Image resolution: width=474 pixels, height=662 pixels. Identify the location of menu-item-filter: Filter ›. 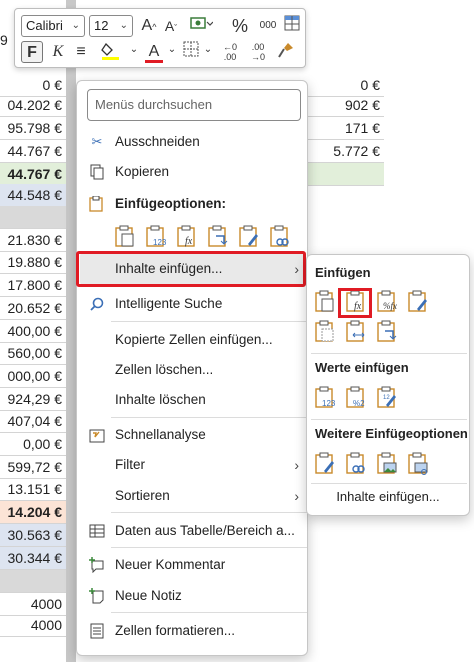
(193, 465).